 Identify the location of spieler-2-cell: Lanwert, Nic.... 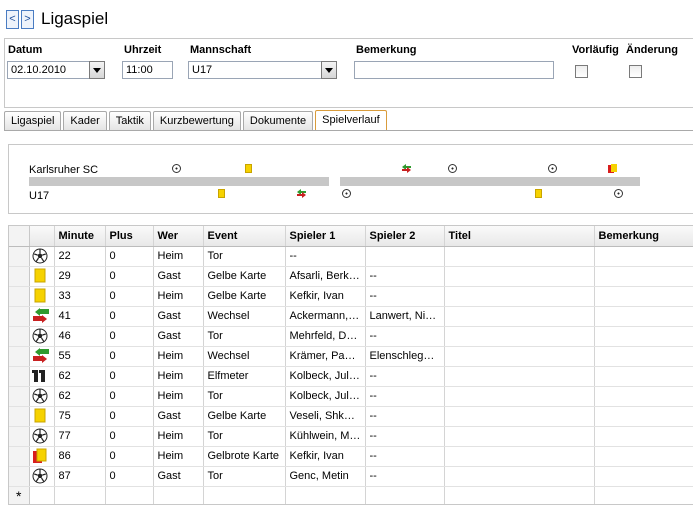
(405, 316).